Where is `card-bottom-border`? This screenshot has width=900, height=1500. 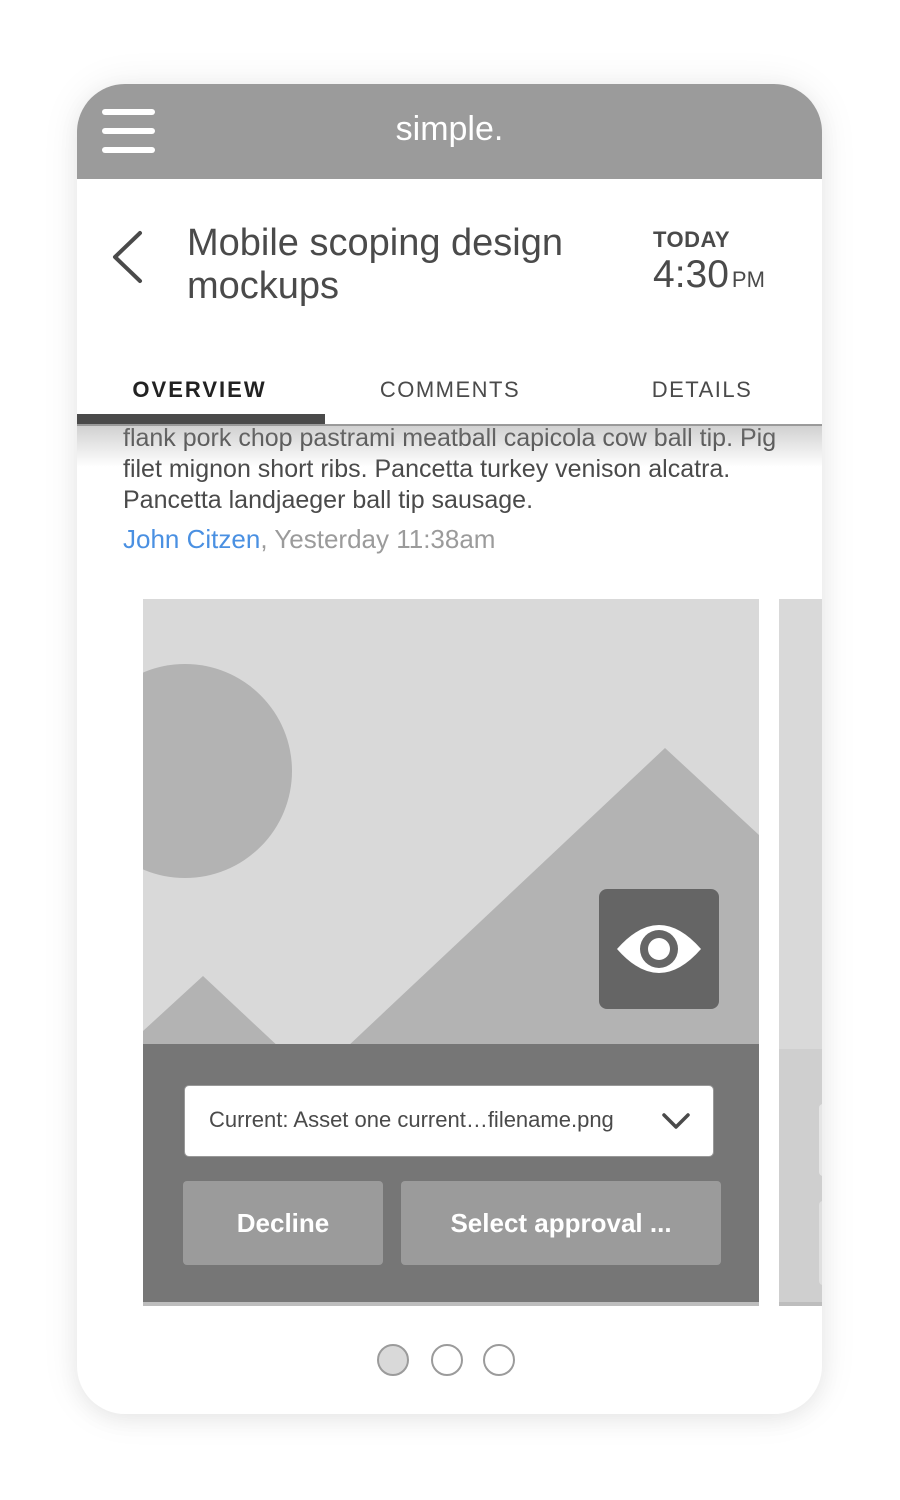
card-bottom-border is located at coordinates (451, 1304).